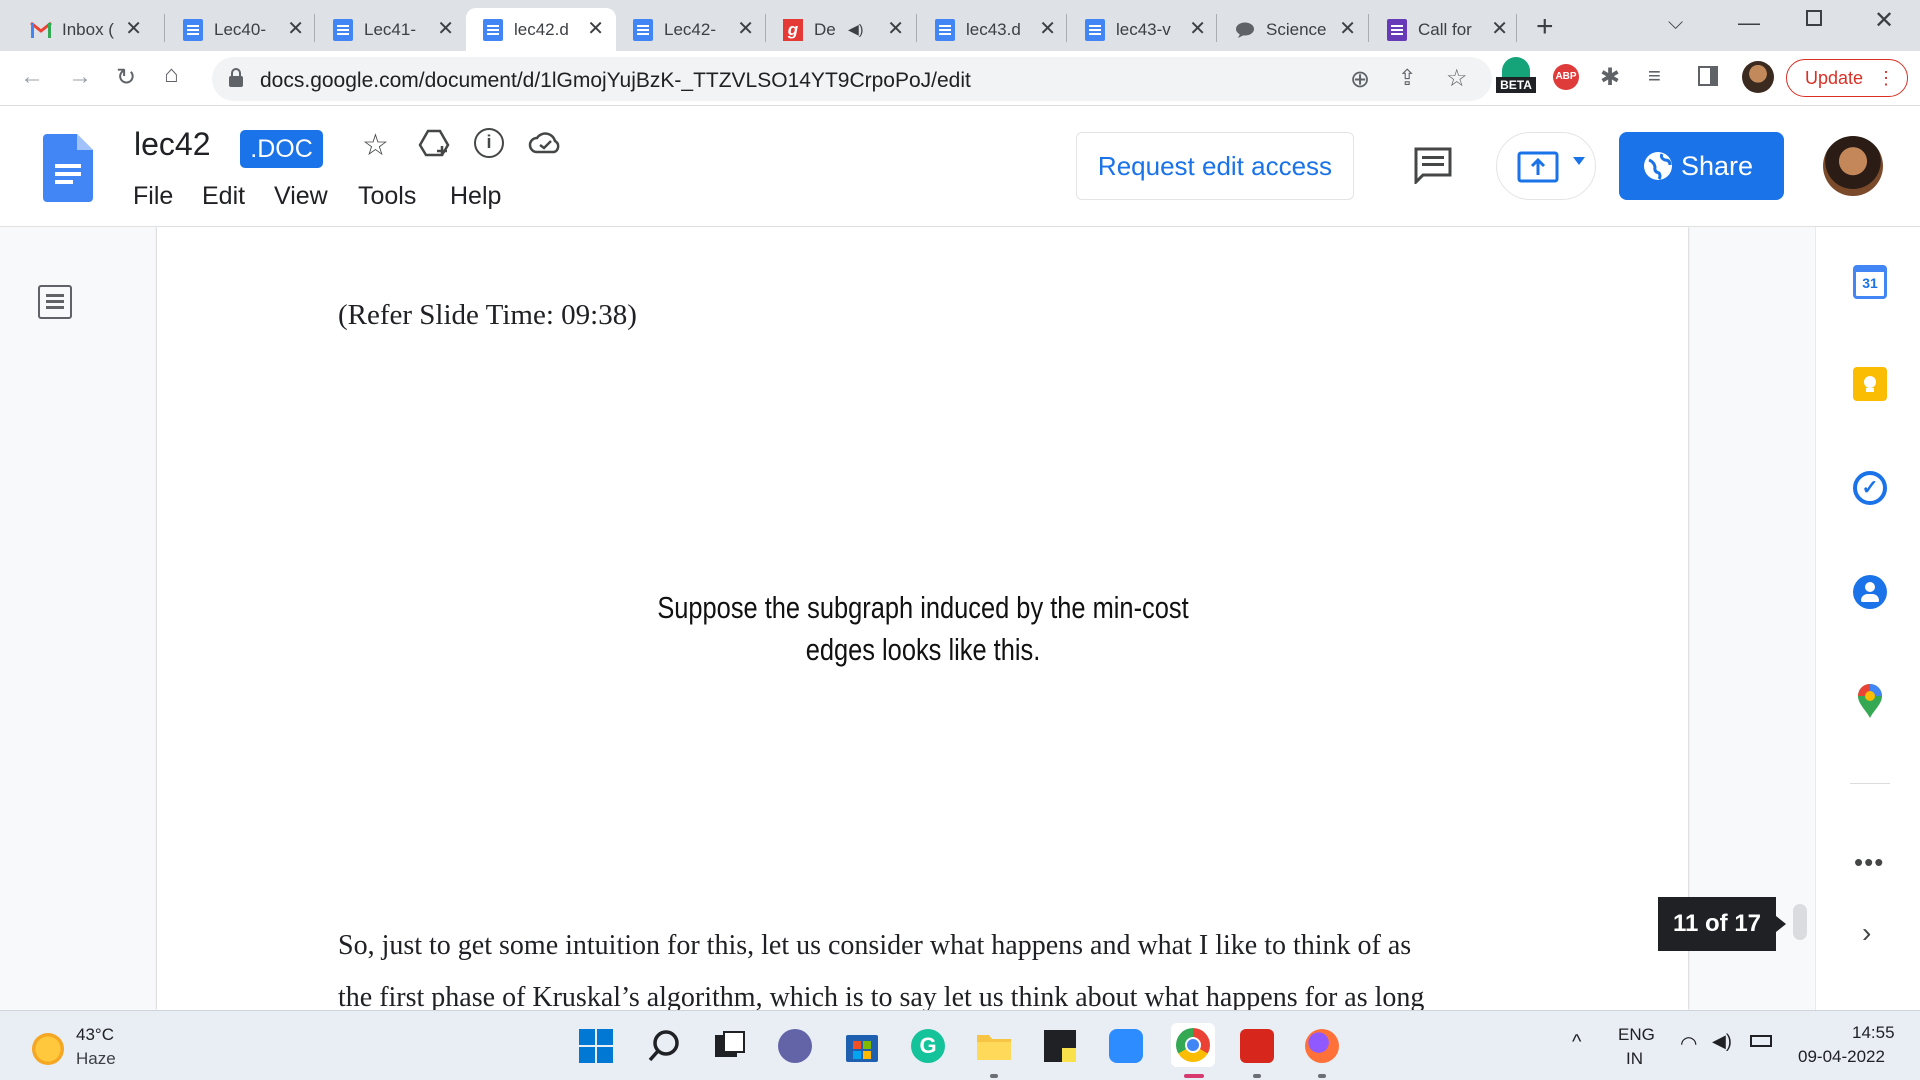 The width and height of the screenshot is (1920, 1080). I want to click on chrome-icon, so click(1193, 1045).